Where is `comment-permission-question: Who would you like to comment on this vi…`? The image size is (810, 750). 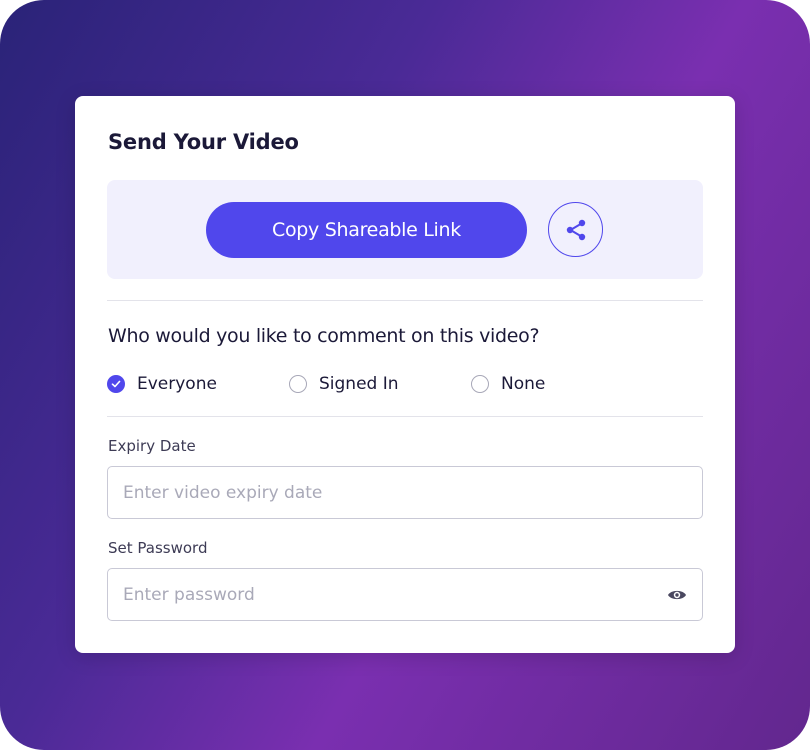
comment-permission-question: Who would you like to comment on this vi… is located at coordinates (324, 336).